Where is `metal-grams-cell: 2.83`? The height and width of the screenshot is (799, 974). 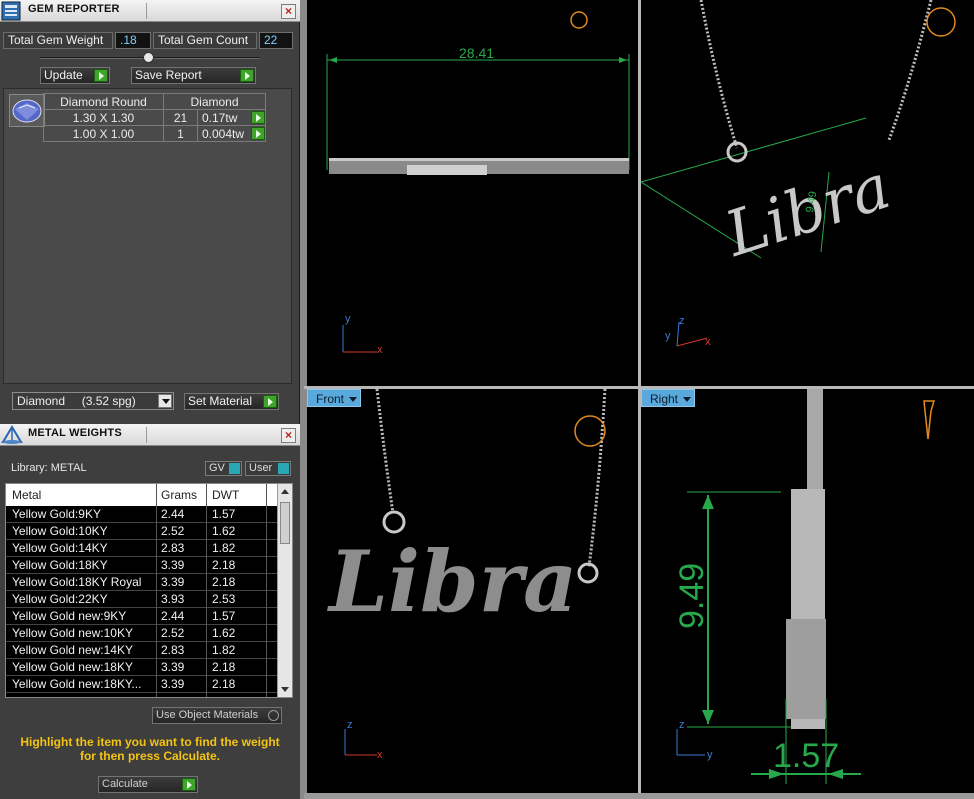
metal-grams-cell: 2.83 is located at coordinates (173, 548).